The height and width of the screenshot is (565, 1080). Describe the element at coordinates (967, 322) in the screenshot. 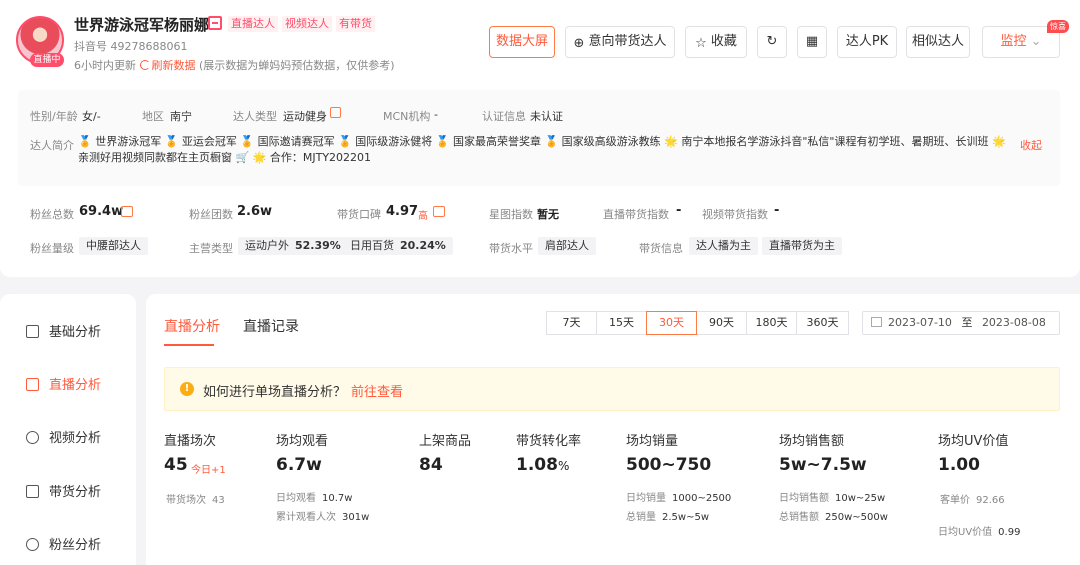

I see `date-separator: 至` at that location.